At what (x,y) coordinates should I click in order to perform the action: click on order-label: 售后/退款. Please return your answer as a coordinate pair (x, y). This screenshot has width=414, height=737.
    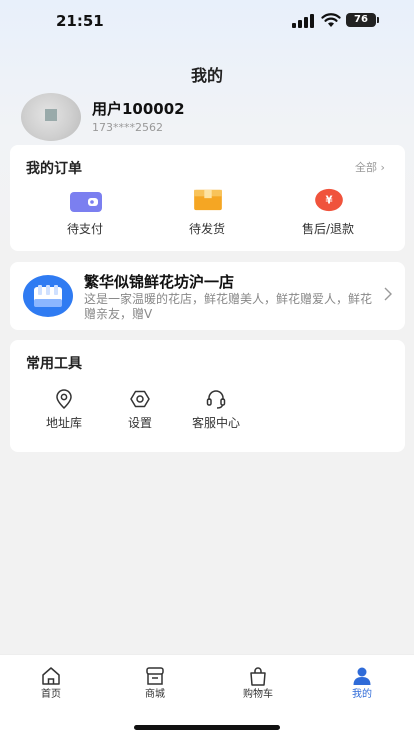
    Looking at the image, I should click on (328, 229).